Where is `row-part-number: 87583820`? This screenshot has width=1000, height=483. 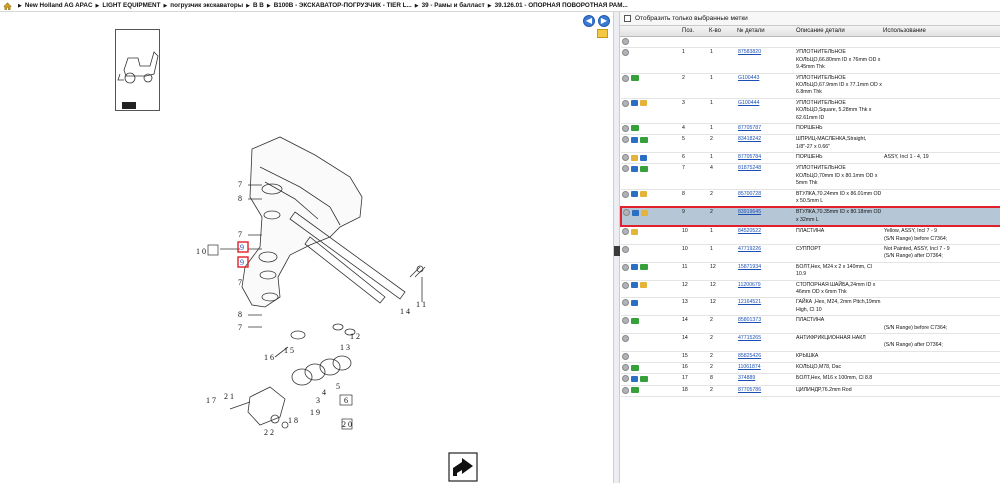
row-part-number: 87583820 is located at coordinates (766, 60).